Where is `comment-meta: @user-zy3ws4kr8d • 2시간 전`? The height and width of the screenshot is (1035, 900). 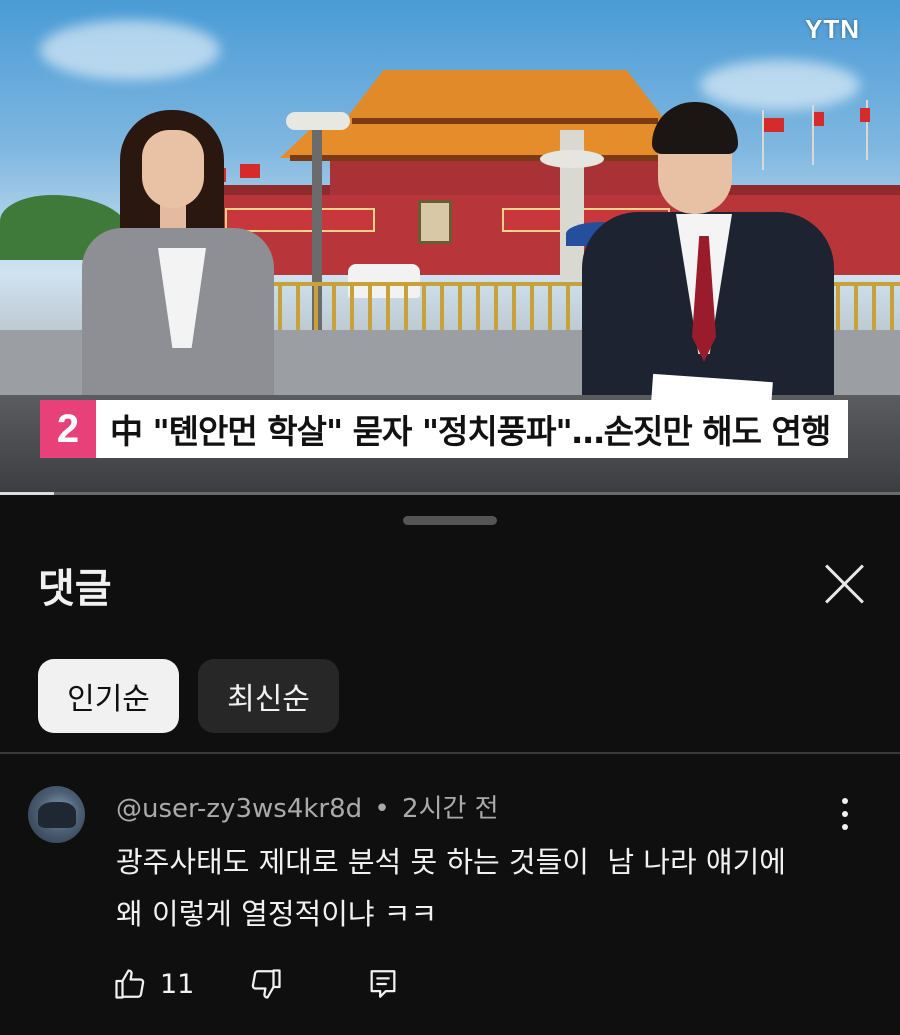 comment-meta: @user-zy3ws4kr8d • 2시간 전 is located at coordinates (307, 806).